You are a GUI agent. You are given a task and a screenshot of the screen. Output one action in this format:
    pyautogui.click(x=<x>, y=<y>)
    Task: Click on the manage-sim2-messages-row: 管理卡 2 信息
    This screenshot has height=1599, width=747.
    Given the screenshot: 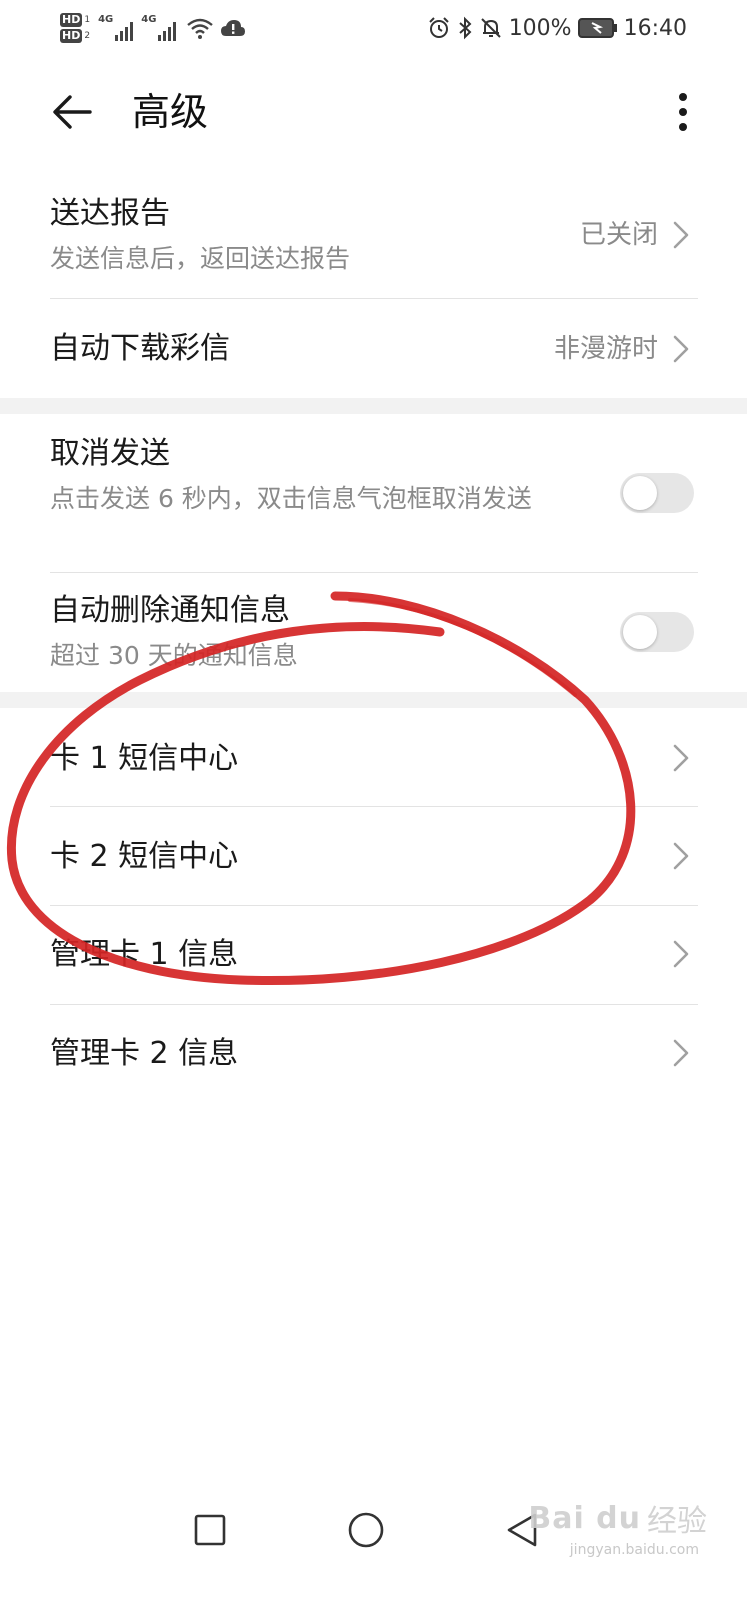 What is the action you would take?
    pyautogui.click(x=374, y=1054)
    